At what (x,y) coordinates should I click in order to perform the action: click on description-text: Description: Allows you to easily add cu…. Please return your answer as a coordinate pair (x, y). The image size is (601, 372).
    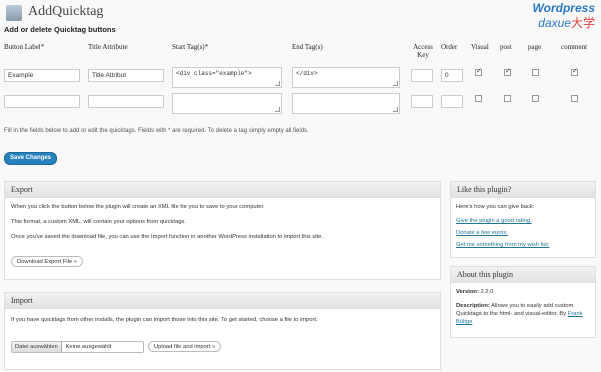
    Looking at the image, I should click on (524, 314).